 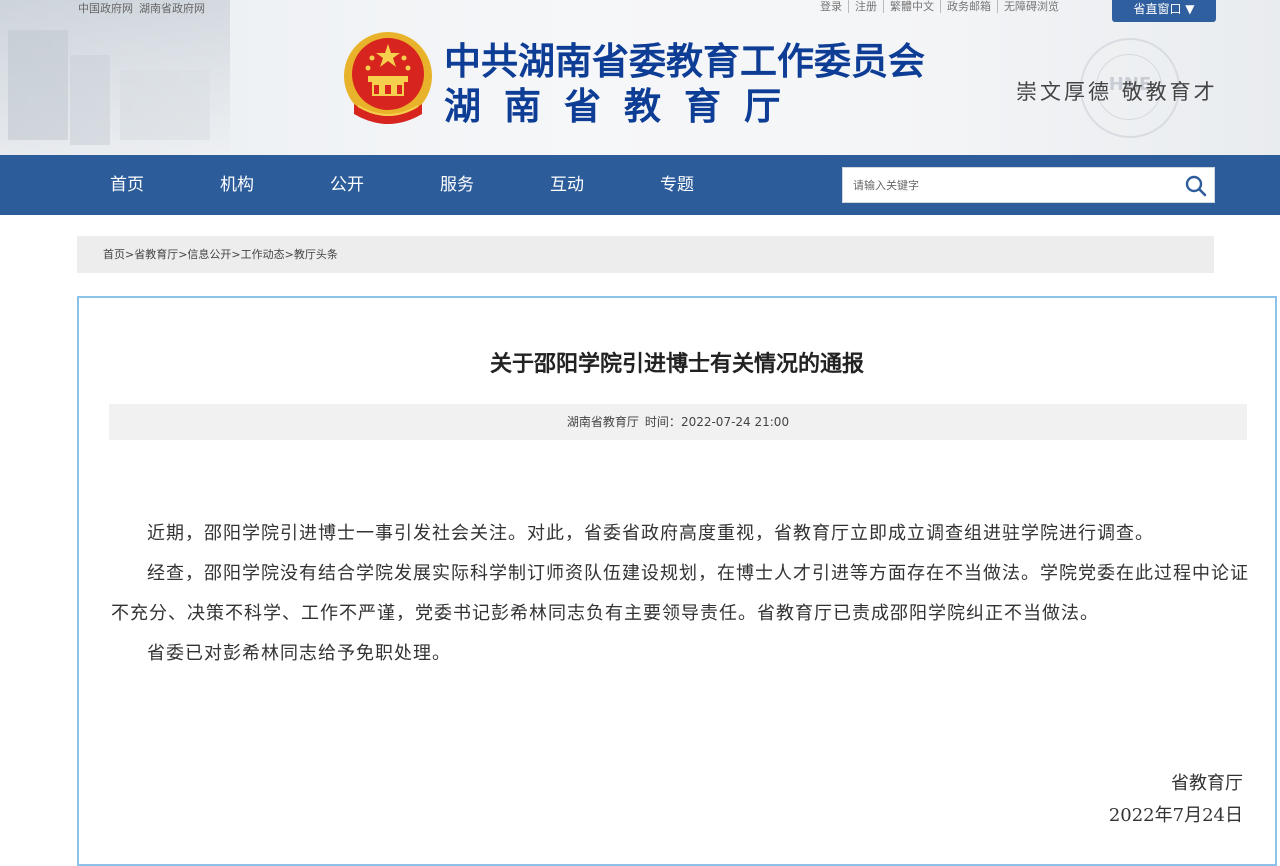 I want to click on register-link: 注册, so click(x=866, y=6).